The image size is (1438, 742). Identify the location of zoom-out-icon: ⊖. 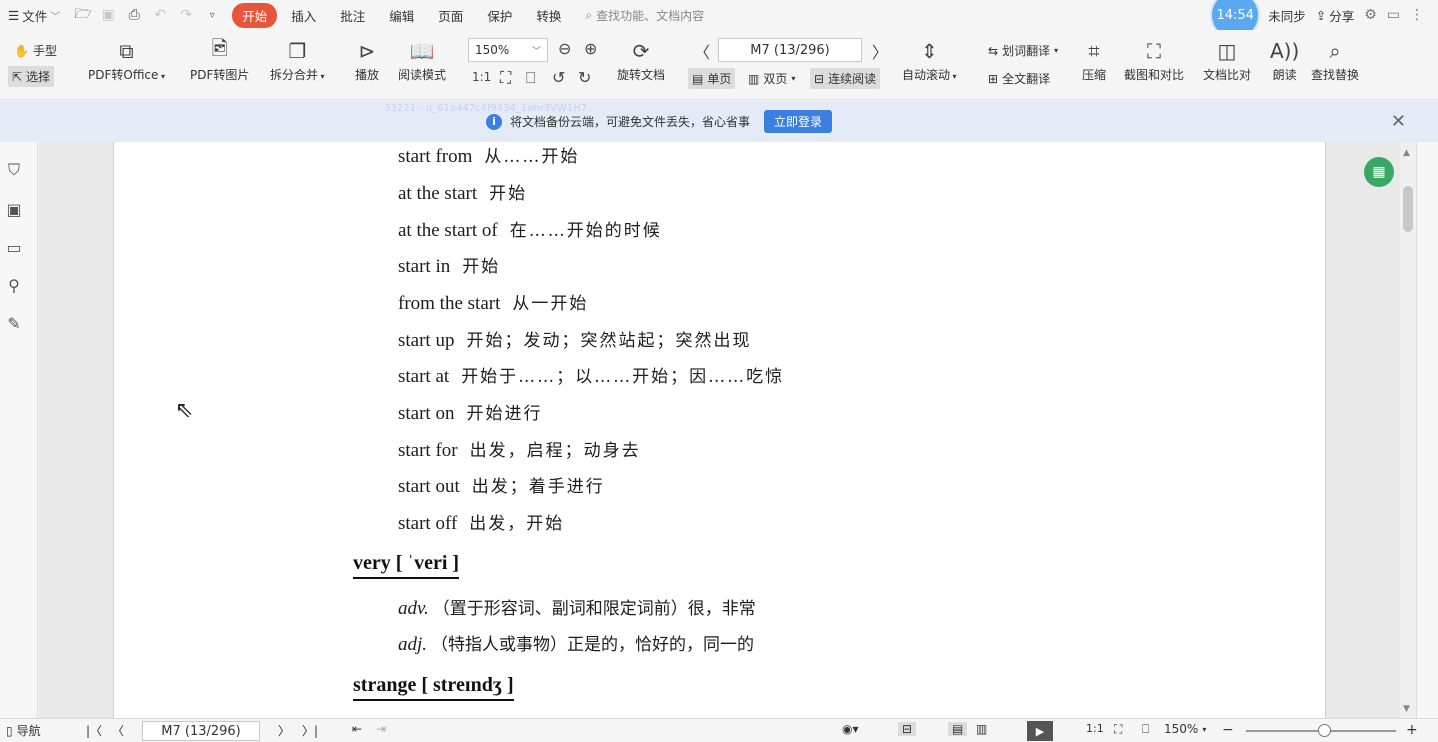
(564, 48).